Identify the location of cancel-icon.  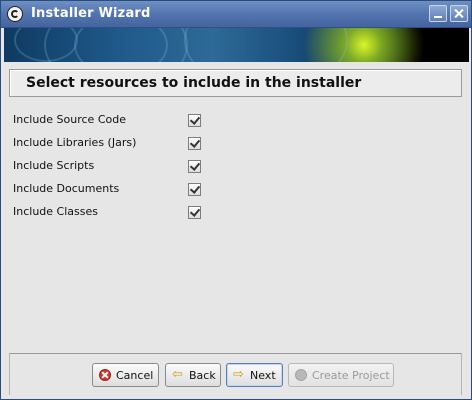
(105, 375).